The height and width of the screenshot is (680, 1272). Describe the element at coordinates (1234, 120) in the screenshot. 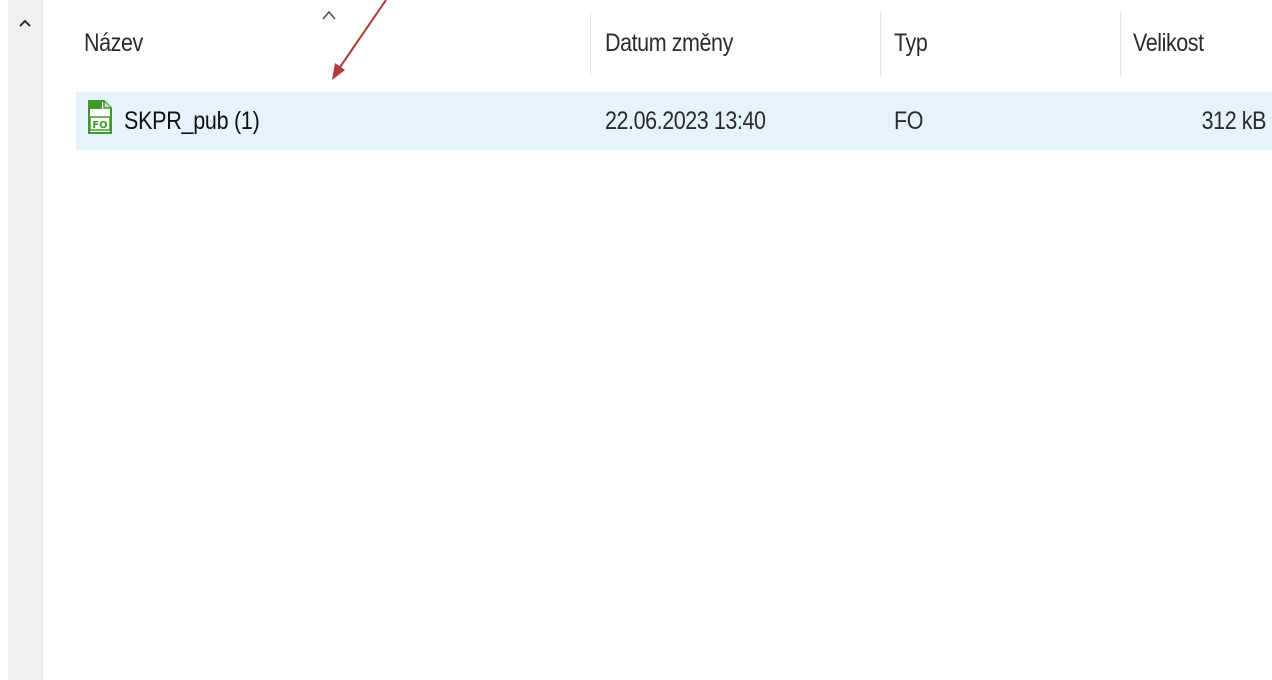

I see `file-size: 312 kB` at that location.